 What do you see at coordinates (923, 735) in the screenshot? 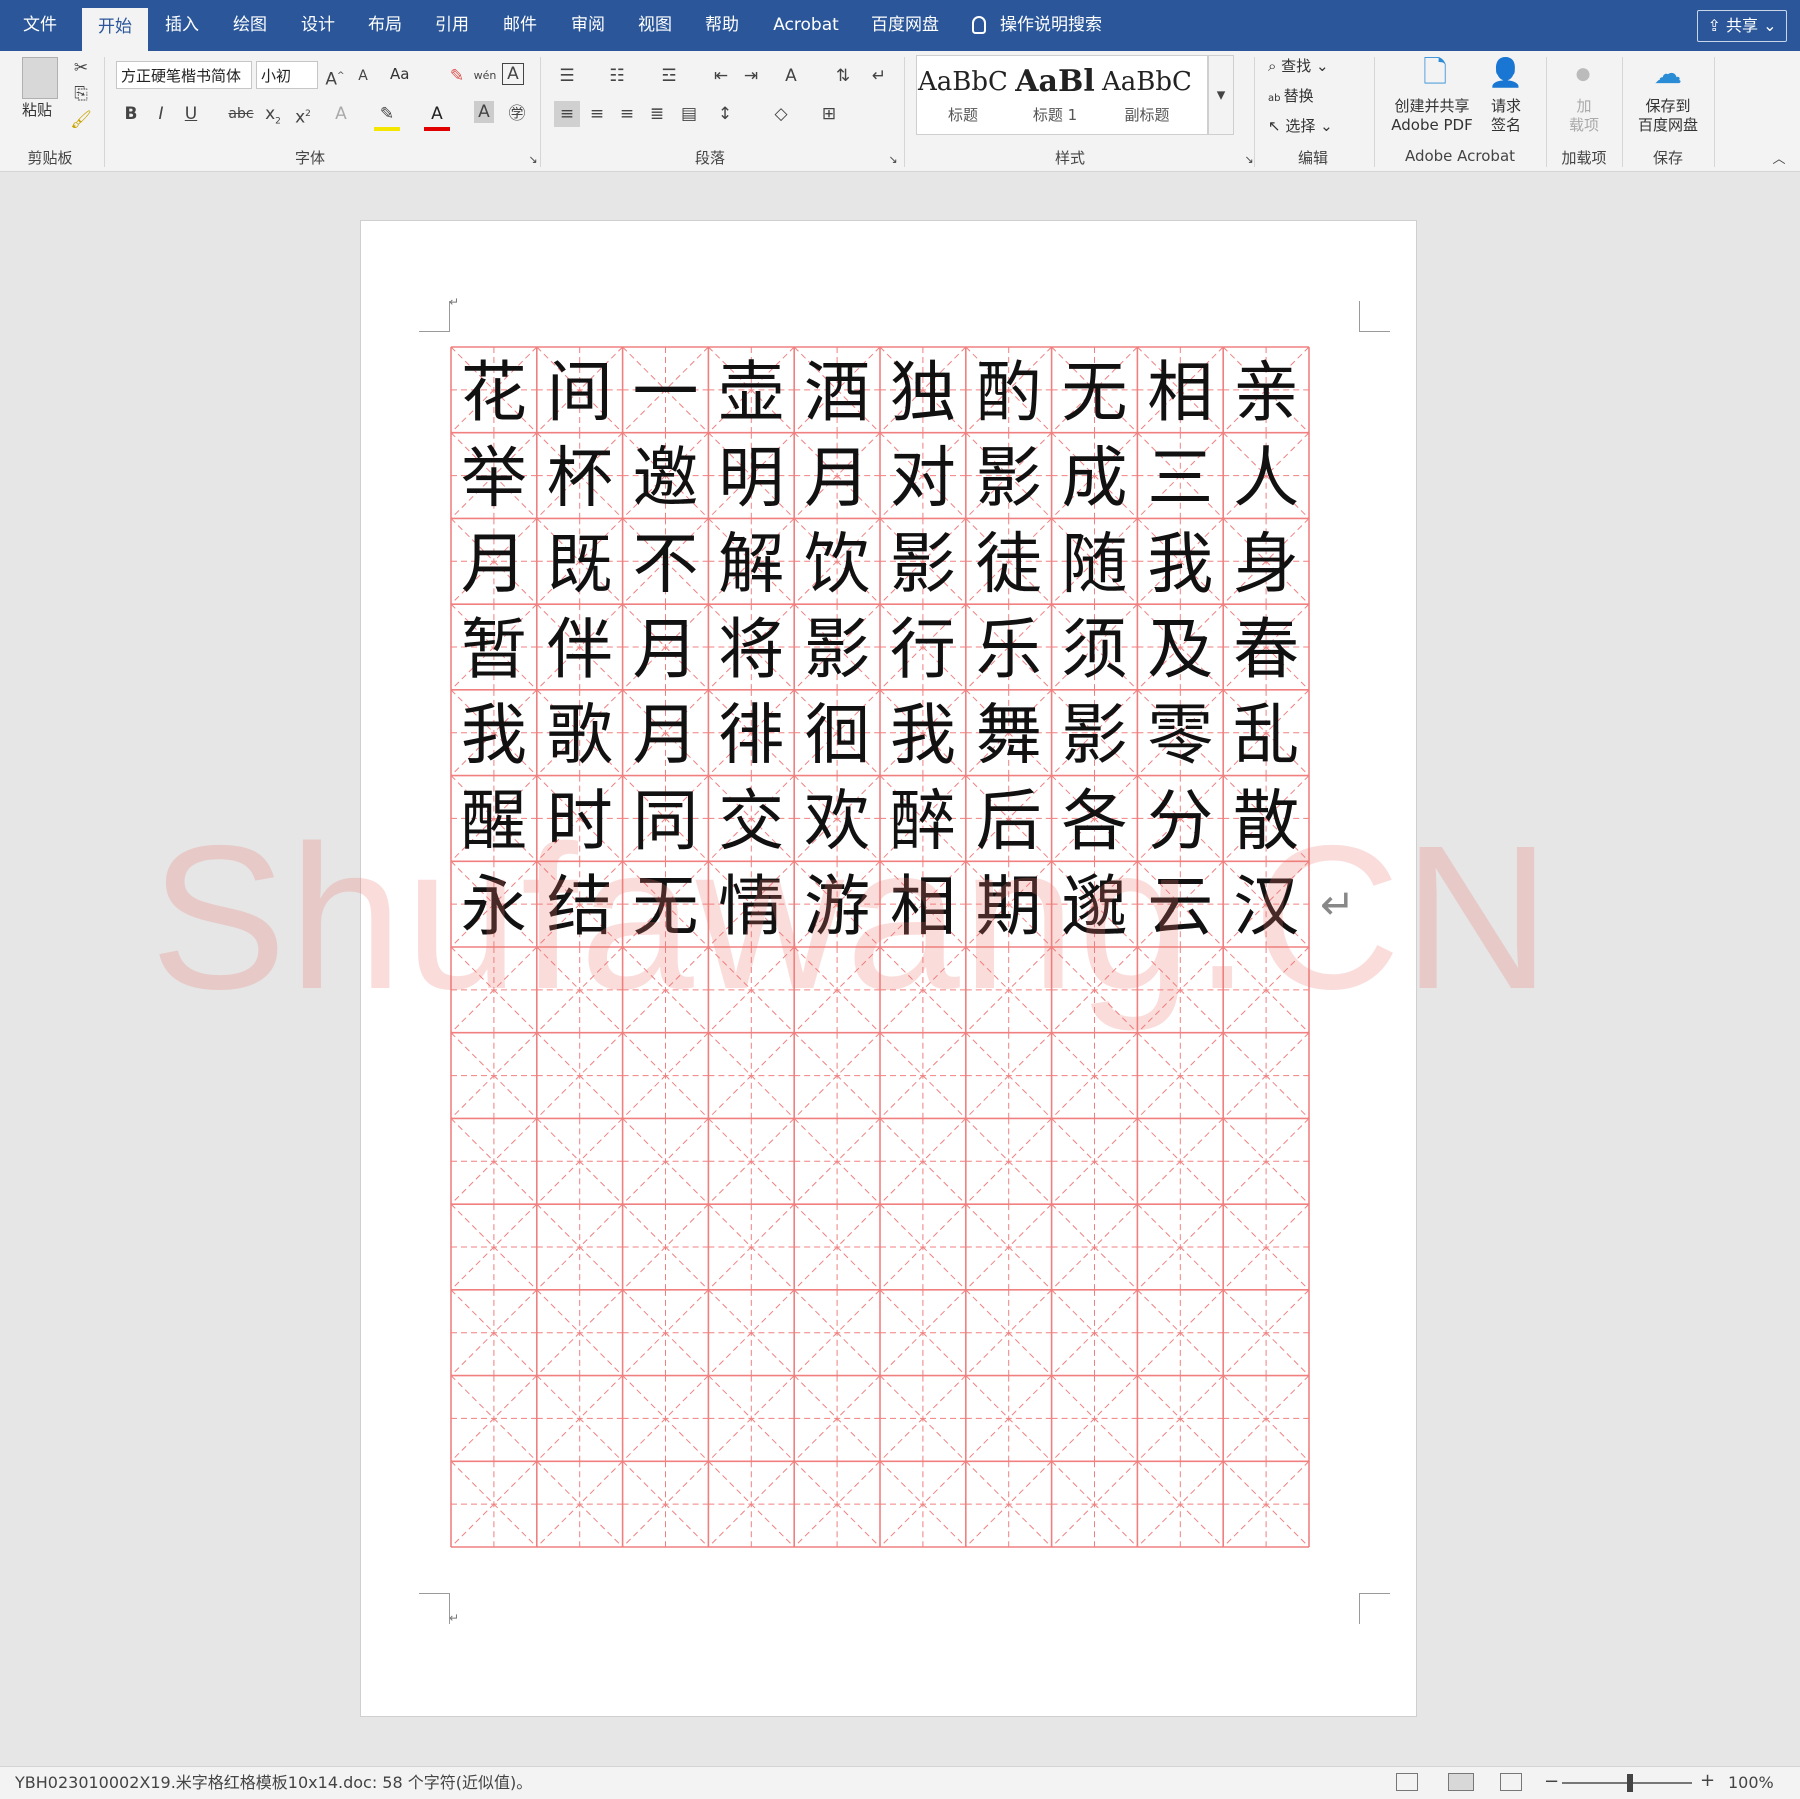
I see `grid-character: 我` at bounding box center [923, 735].